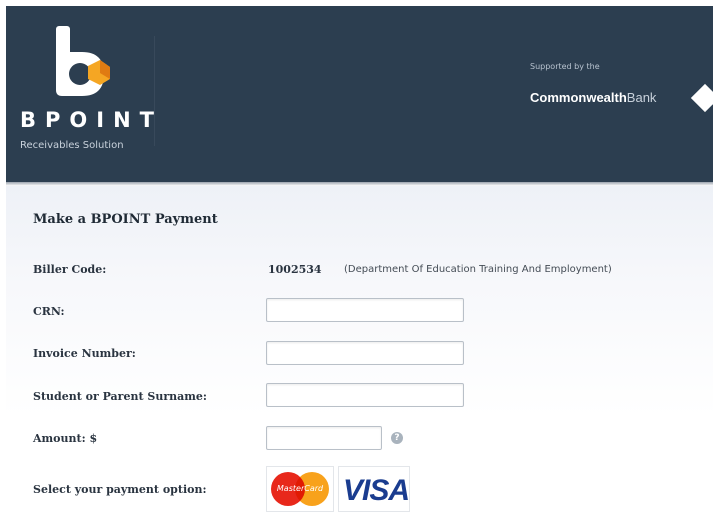 The height and width of the screenshot is (515, 713). I want to click on brand-tagline: Receivables Solution, so click(72, 145).